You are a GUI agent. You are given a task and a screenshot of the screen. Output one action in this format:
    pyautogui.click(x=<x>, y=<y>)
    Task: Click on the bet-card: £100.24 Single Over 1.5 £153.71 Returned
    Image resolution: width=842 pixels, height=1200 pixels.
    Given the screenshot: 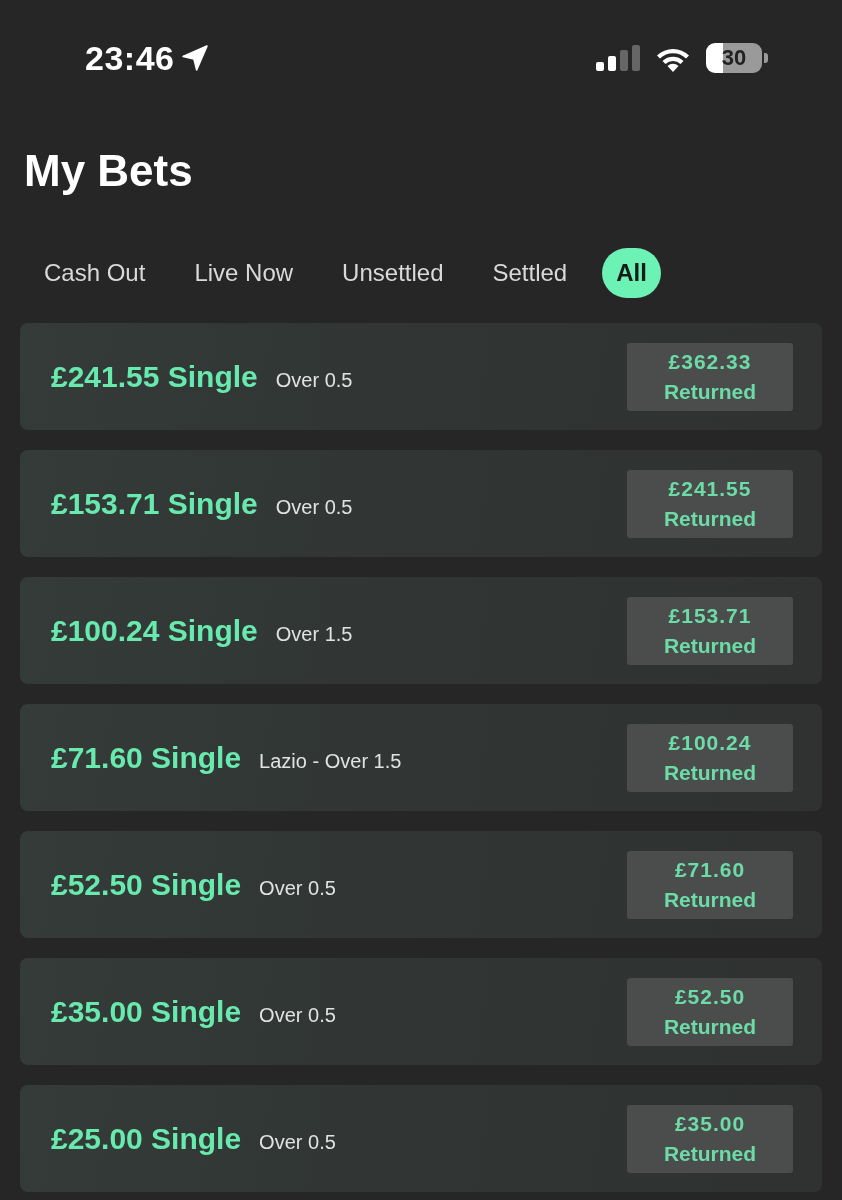 What is the action you would take?
    pyautogui.click(x=421, y=630)
    